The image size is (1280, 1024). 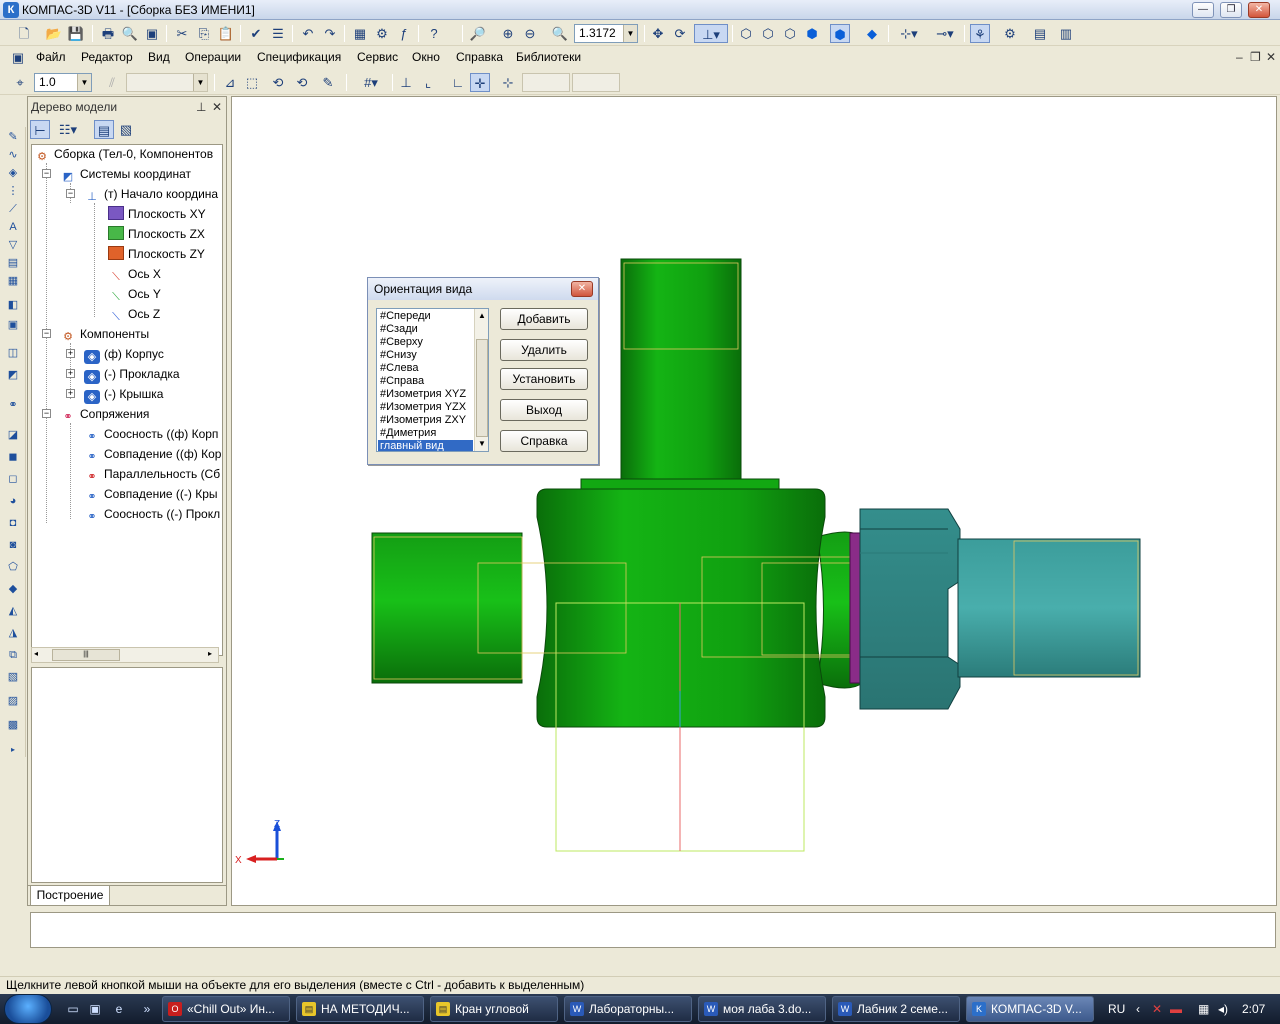 I want to click on mates-tool-icon: ⚭, so click(x=13, y=405).